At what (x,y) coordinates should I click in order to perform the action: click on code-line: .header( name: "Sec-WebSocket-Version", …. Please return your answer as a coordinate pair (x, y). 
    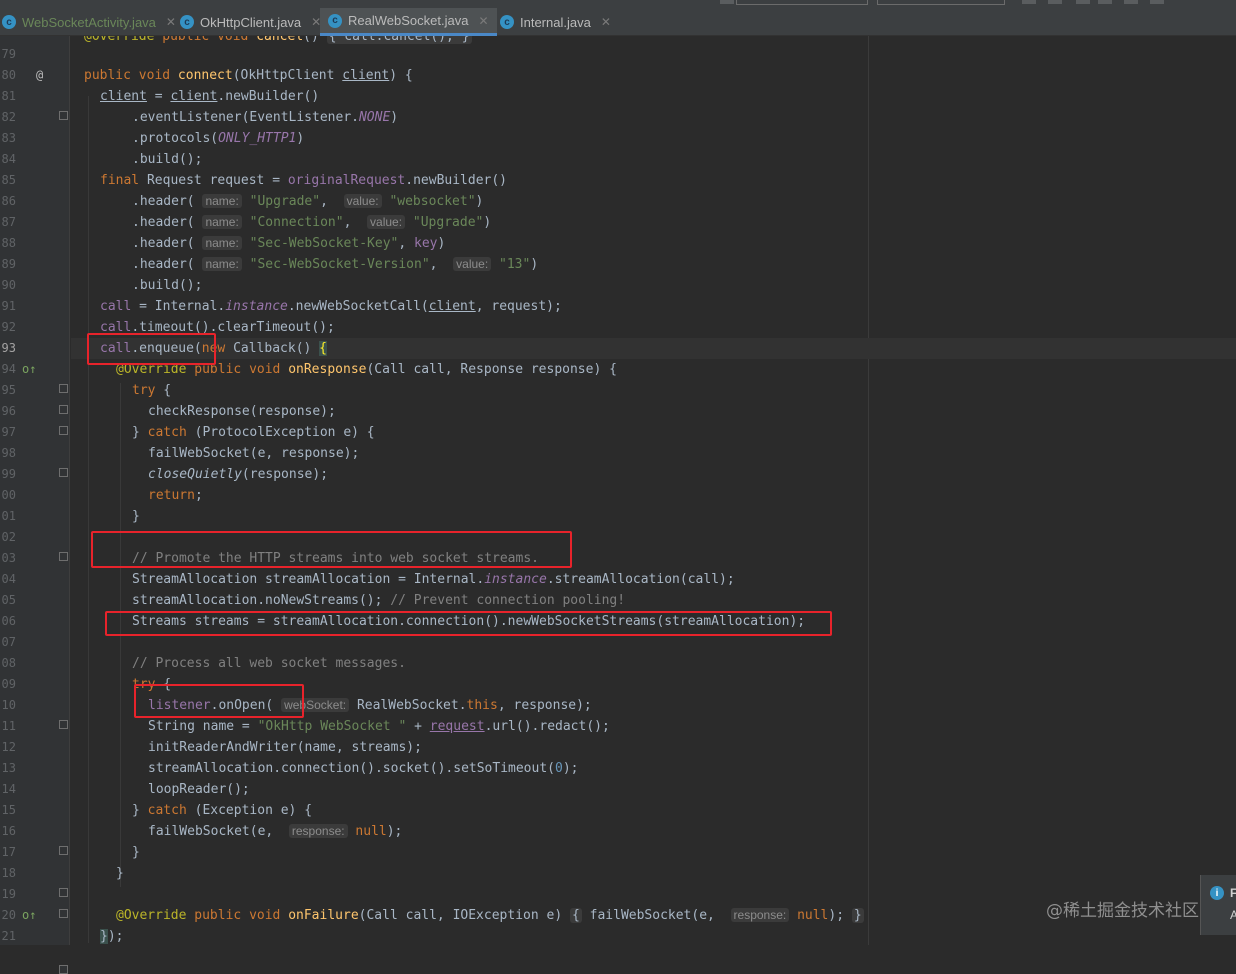
    Looking at the image, I should click on (335, 264).